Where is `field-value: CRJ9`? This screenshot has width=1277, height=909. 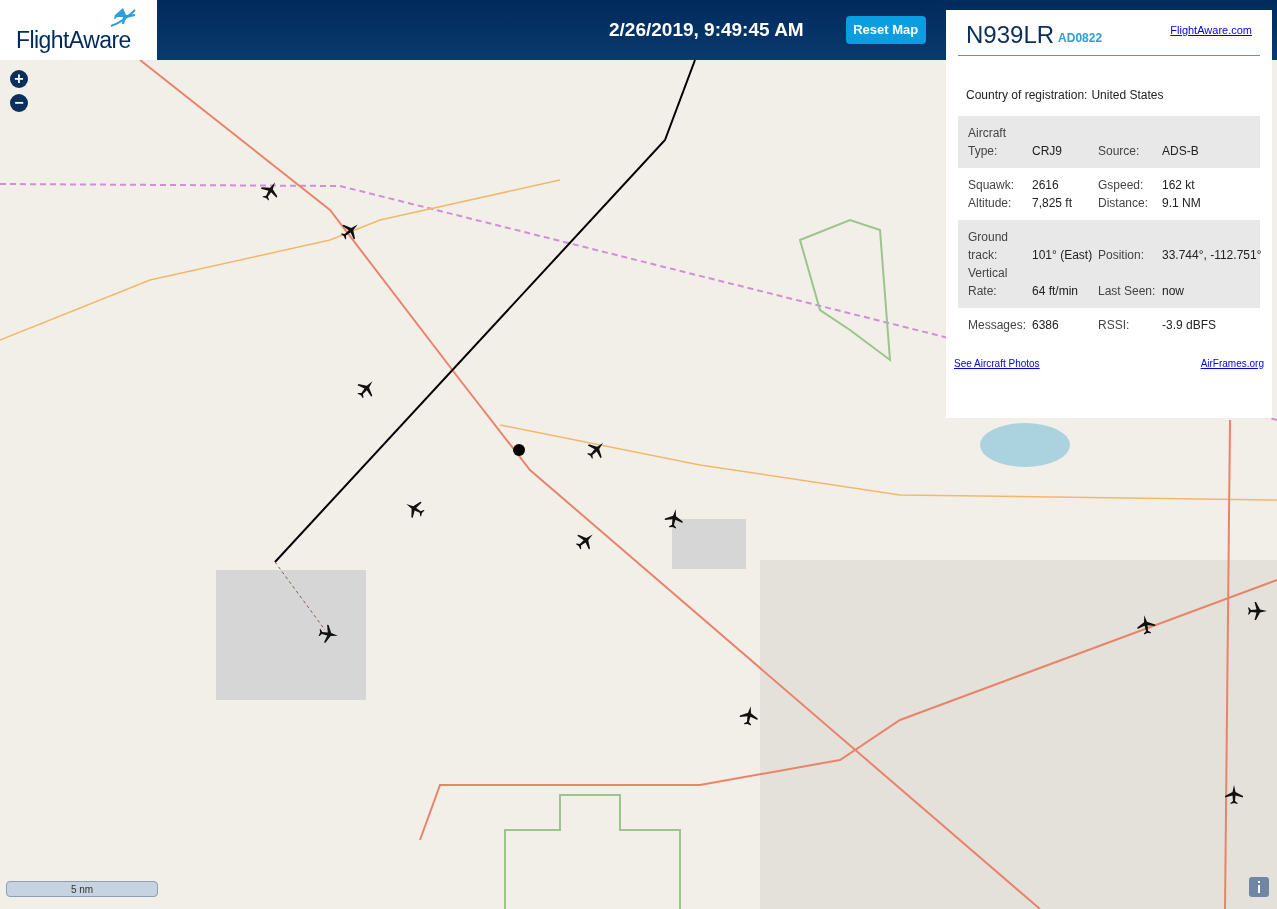 field-value: CRJ9 is located at coordinates (1047, 151).